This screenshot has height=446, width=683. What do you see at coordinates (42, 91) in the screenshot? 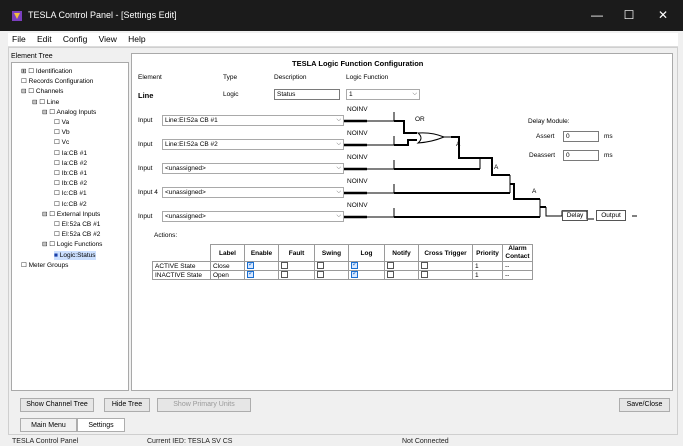
I see `tree-node: ⊟ ☐ Channels` at bounding box center [42, 91].